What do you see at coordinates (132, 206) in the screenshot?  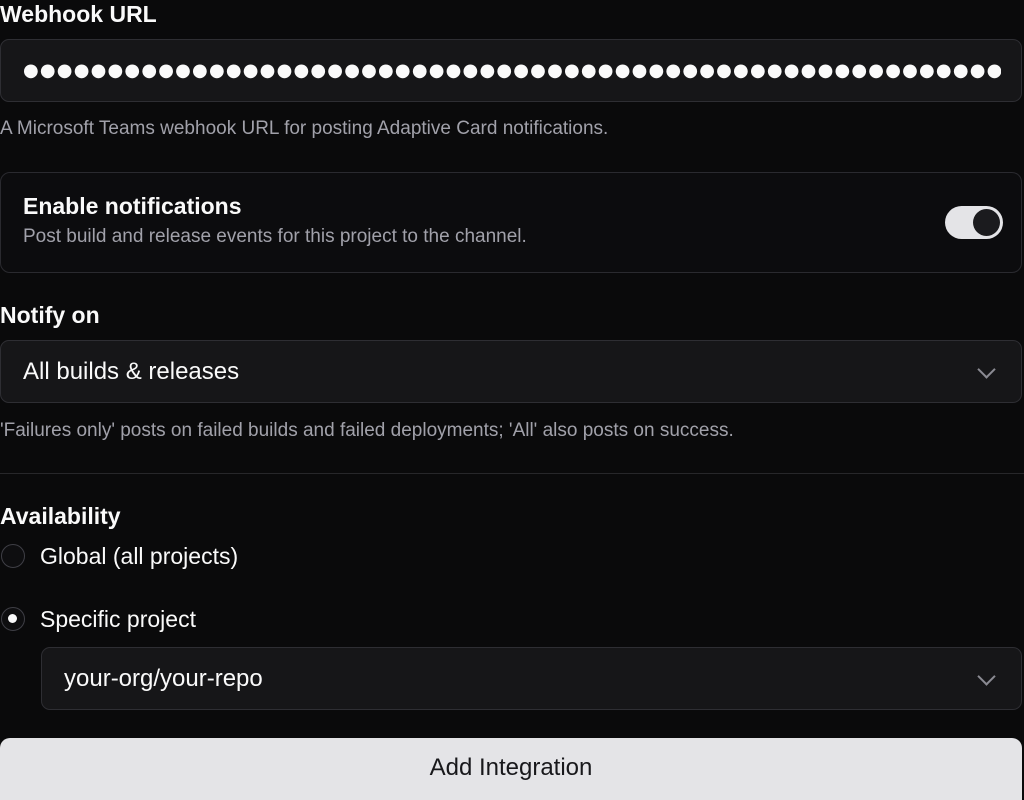 I see `enable-notifications-title: Enable notifications` at bounding box center [132, 206].